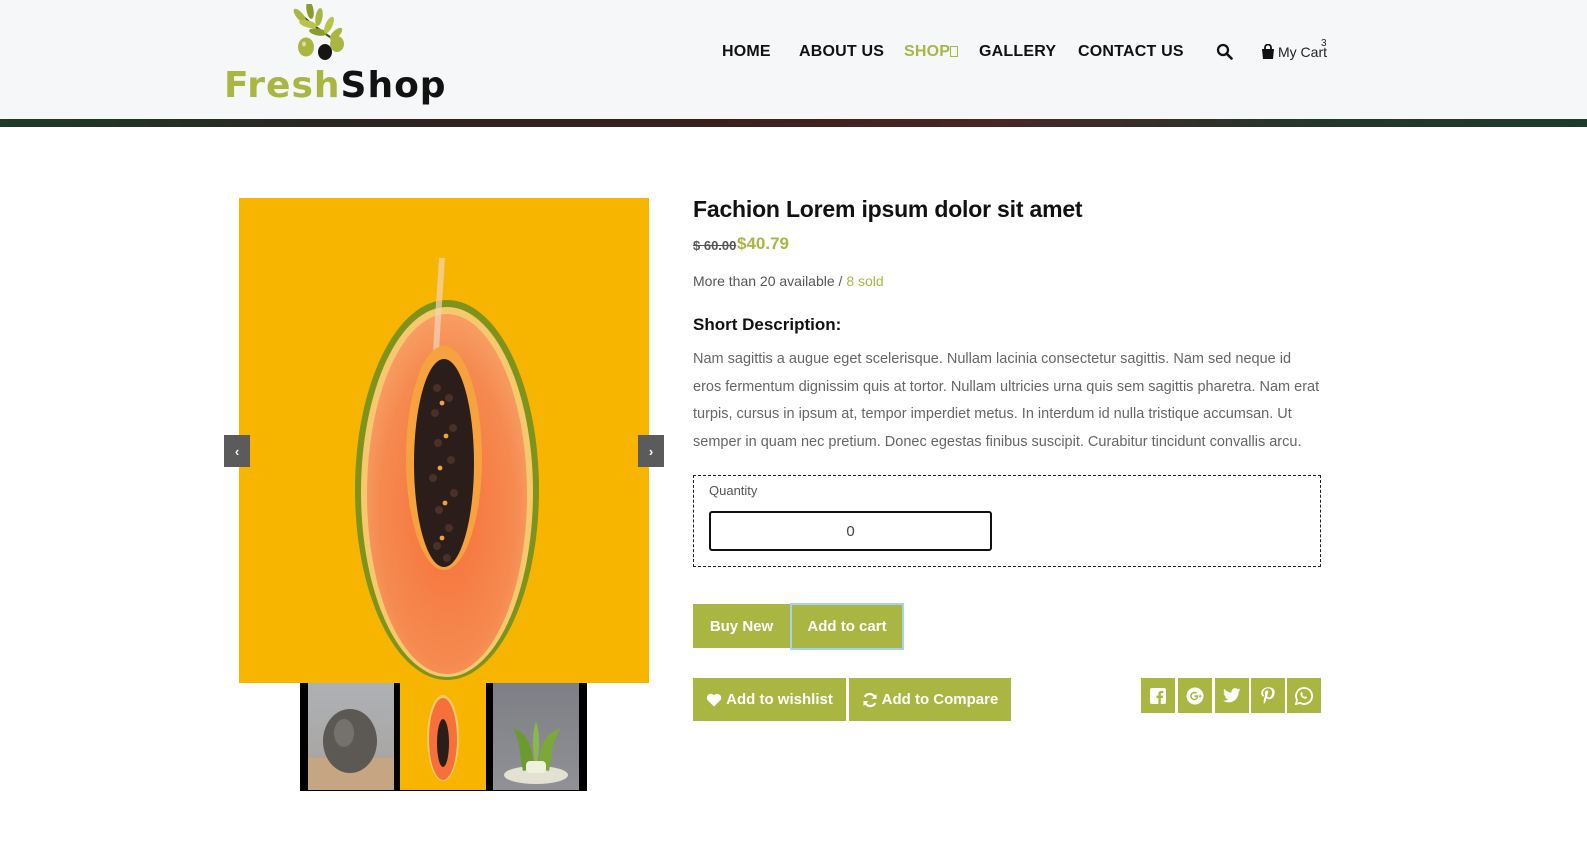  What do you see at coordinates (763, 243) in the screenshot?
I see `price-current: $40.79` at bounding box center [763, 243].